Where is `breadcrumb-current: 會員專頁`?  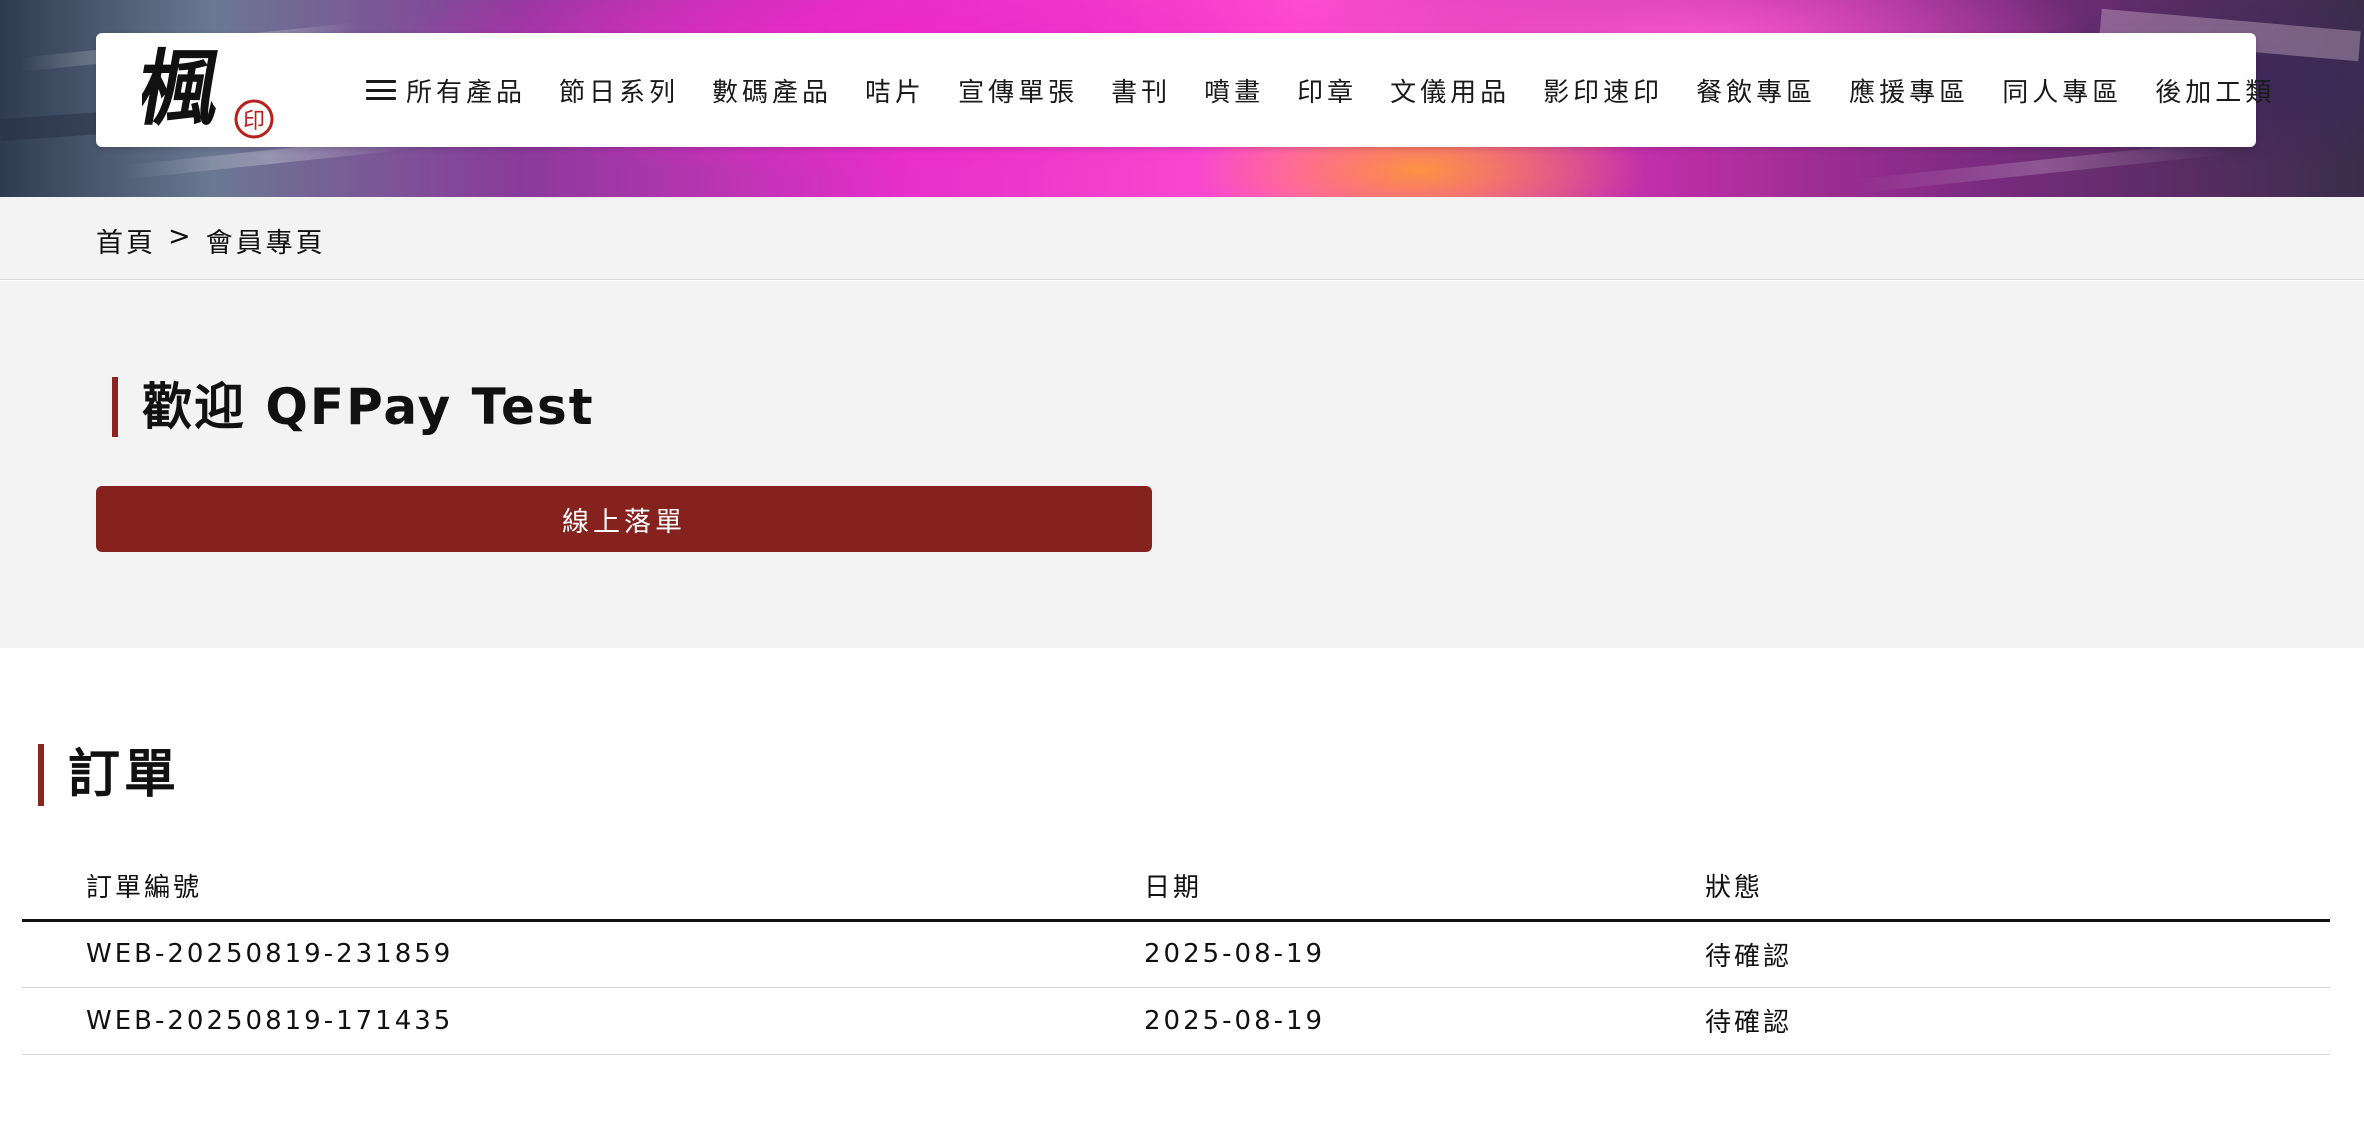 breadcrumb-current: 會員專頁 is located at coordinates (265, 243).